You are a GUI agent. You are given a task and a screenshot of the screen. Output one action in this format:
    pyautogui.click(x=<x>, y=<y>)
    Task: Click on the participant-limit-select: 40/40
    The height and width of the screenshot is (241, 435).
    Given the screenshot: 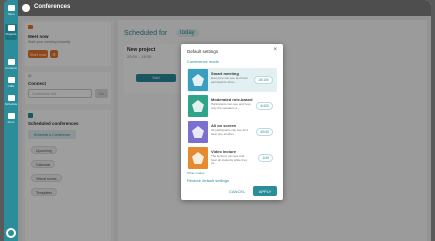 What is the action you would take?
    pyautogui.click(x=264, y=132)
    